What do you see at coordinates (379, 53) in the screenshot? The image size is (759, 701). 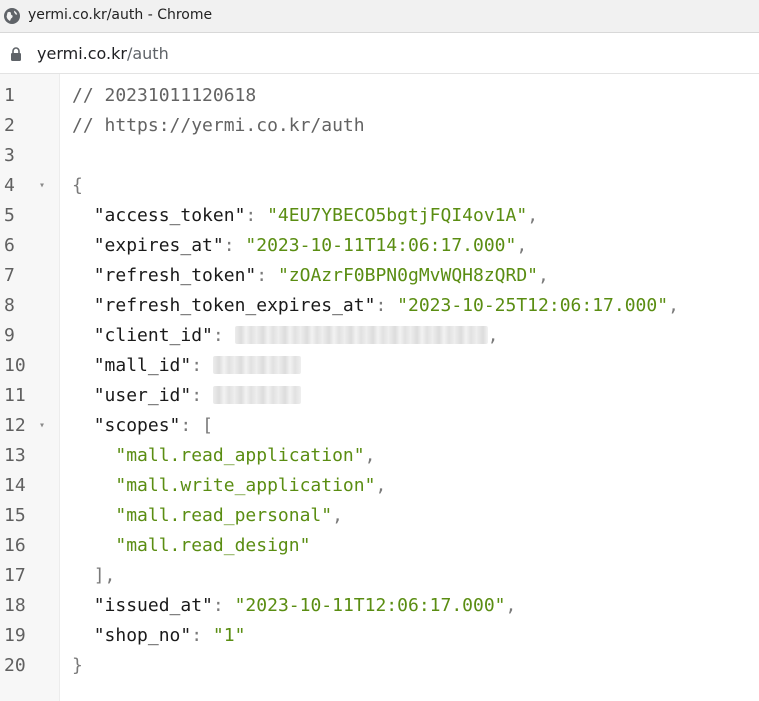 I see `address-bar: yermi.co.kr/auth` at bounding box center [379, 53].